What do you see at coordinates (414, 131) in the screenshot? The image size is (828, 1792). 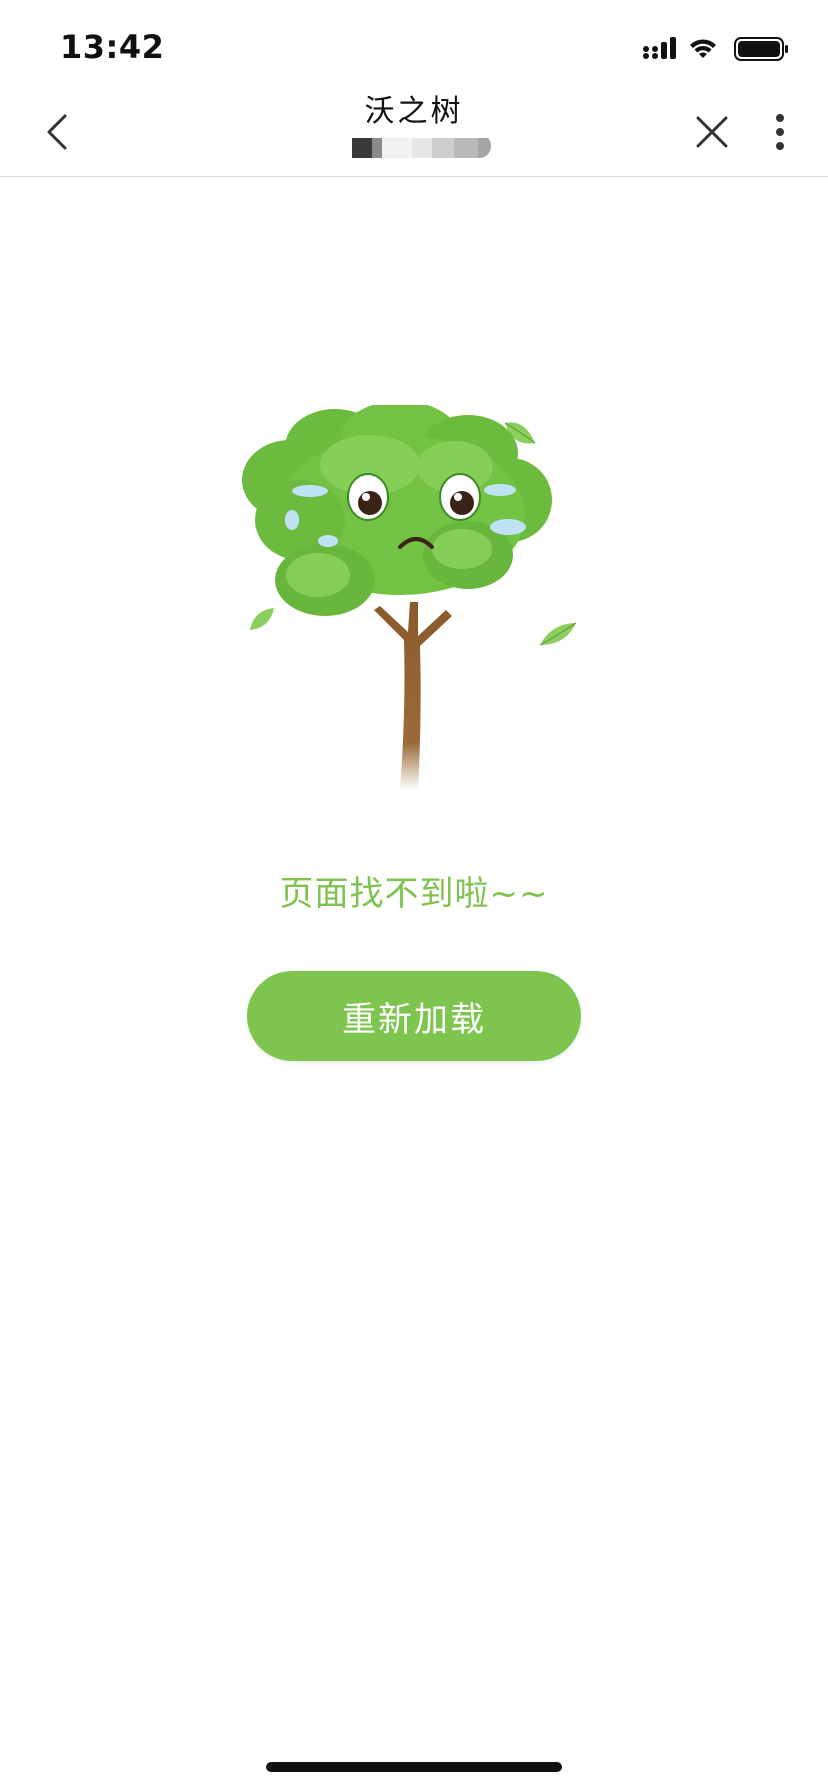 I see `nav-bar: 沃之树` at bounding box center [414, 131].